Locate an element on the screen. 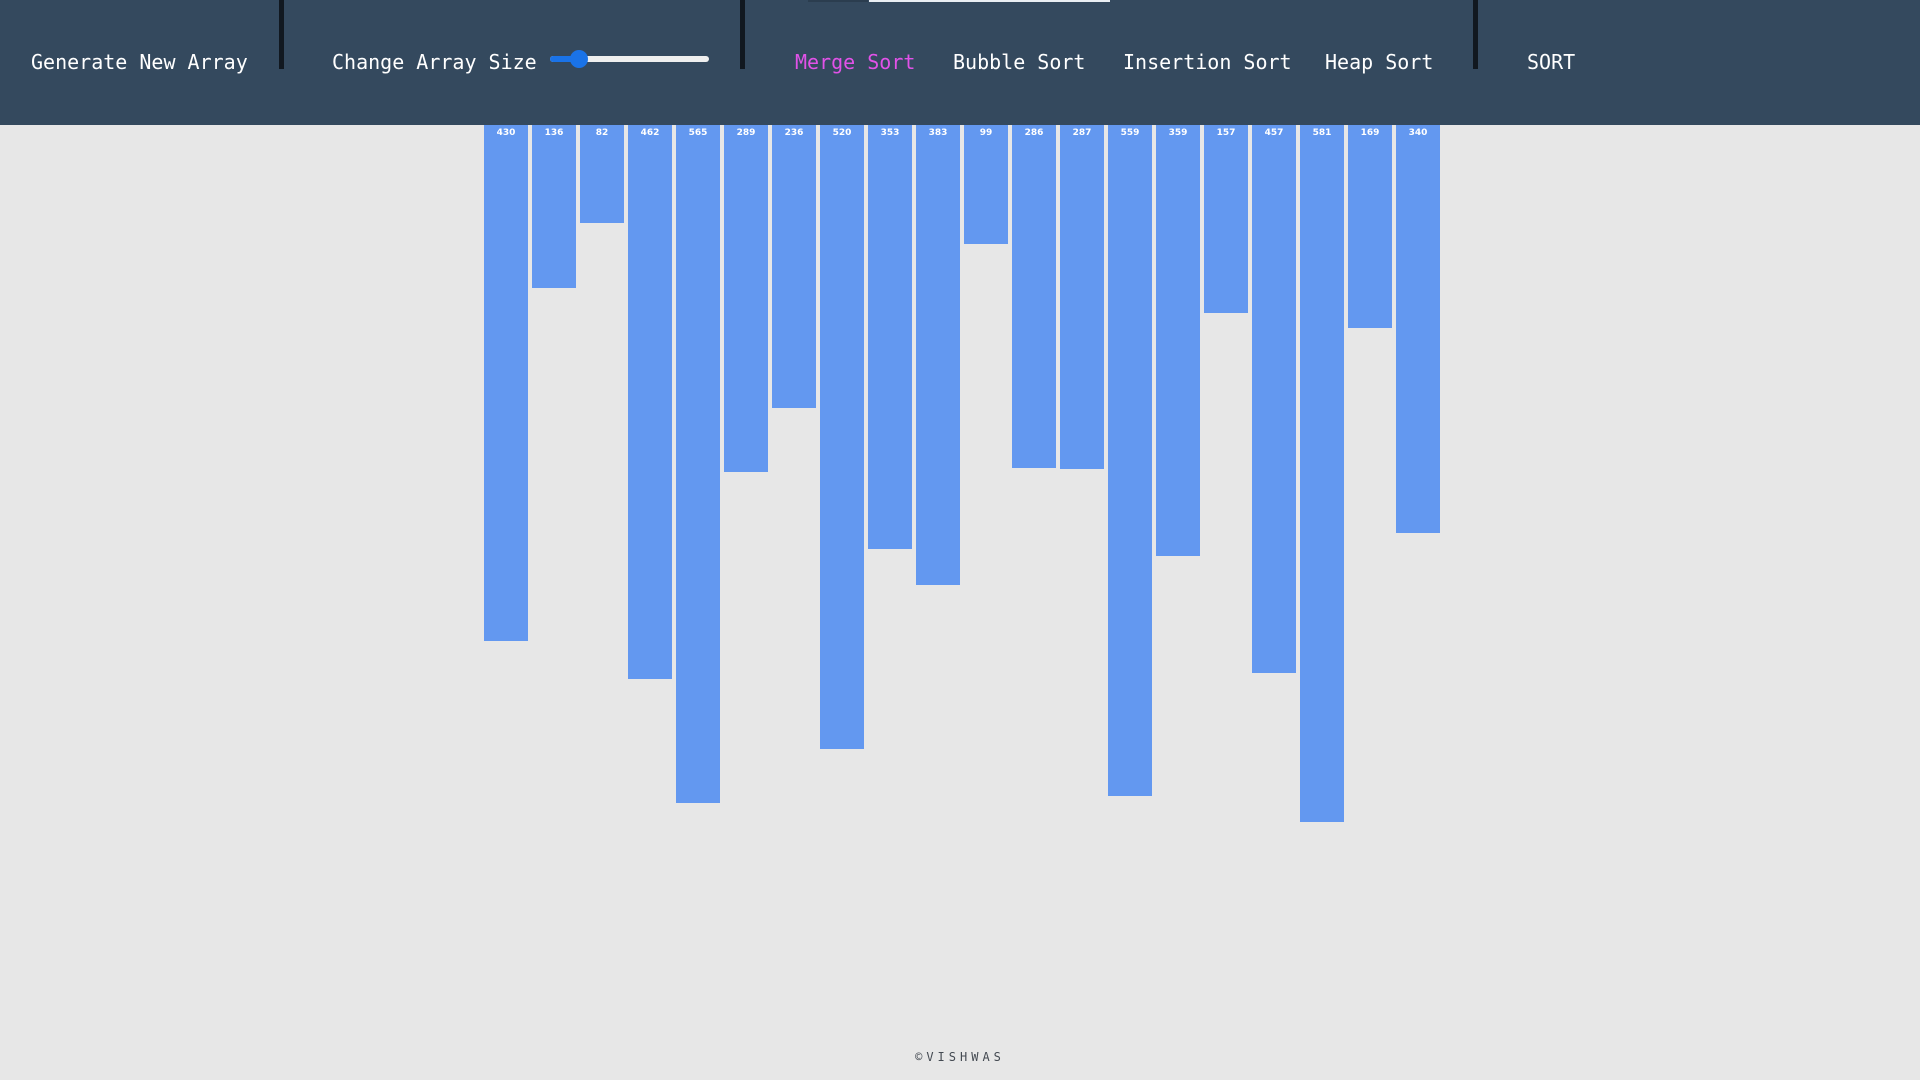 The width and height of the screenshot is (1920, 1080). array-bar-value: 559 is located at coordinates (1130, 133).